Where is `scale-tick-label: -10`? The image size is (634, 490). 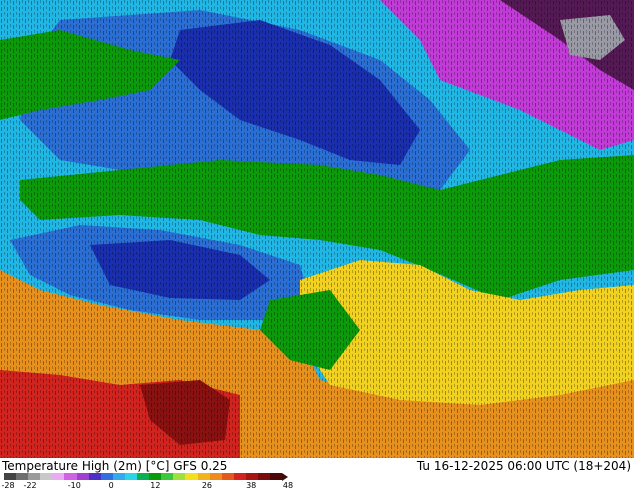 scale-tick-label: -10 is located at coordinates (74, 485).